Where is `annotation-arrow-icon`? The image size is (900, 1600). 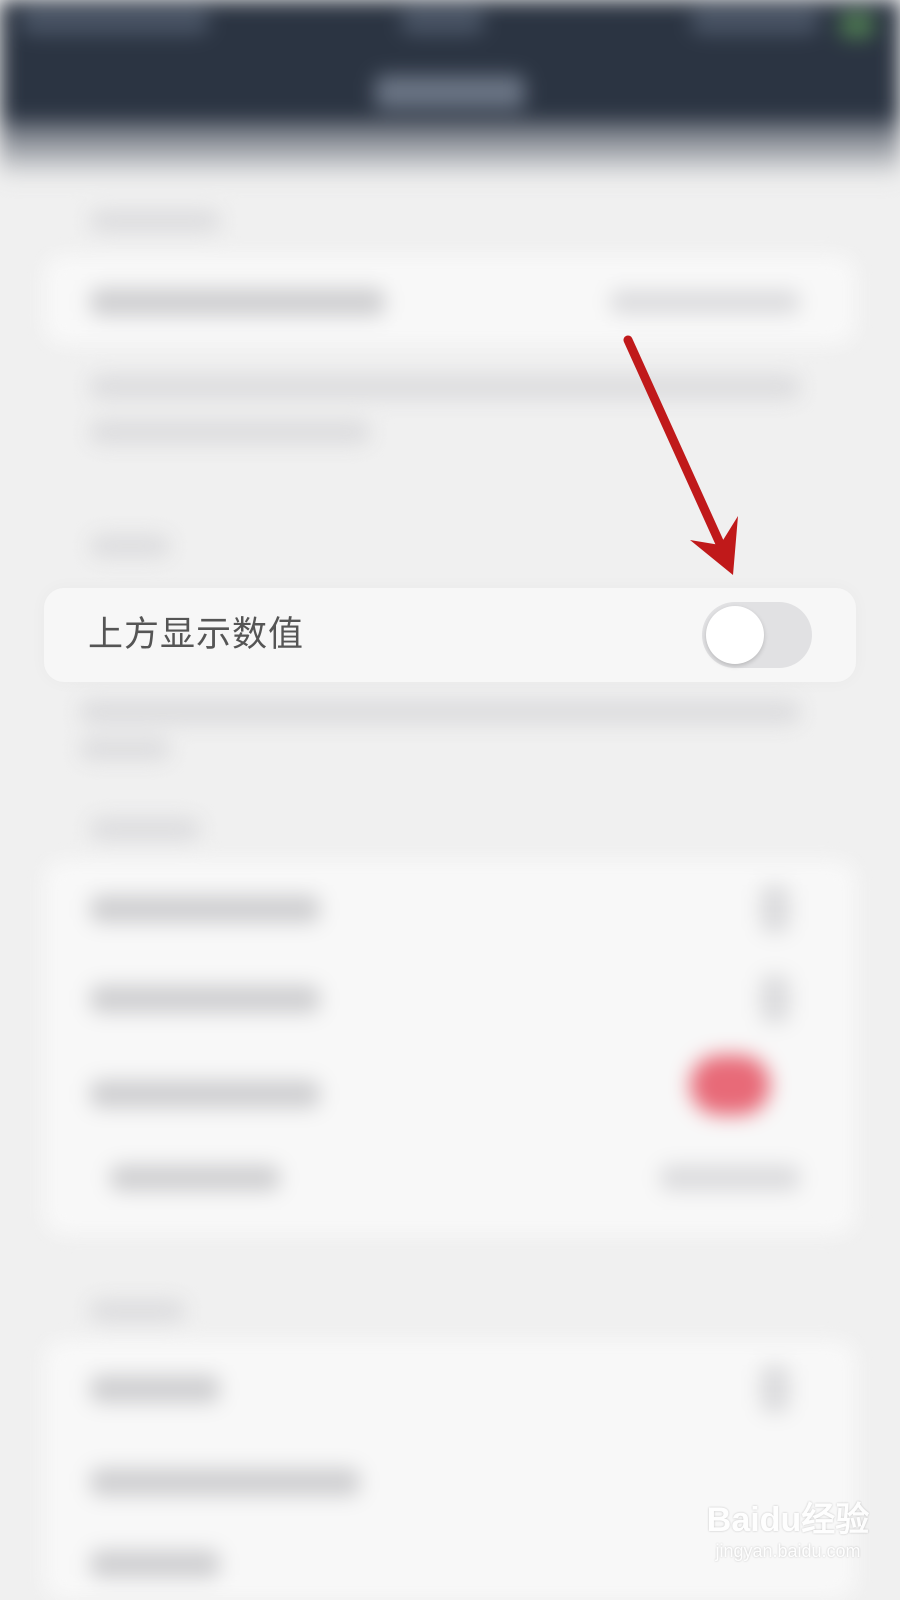
annotation-arrow-icon is located at coordinates (680, 455).